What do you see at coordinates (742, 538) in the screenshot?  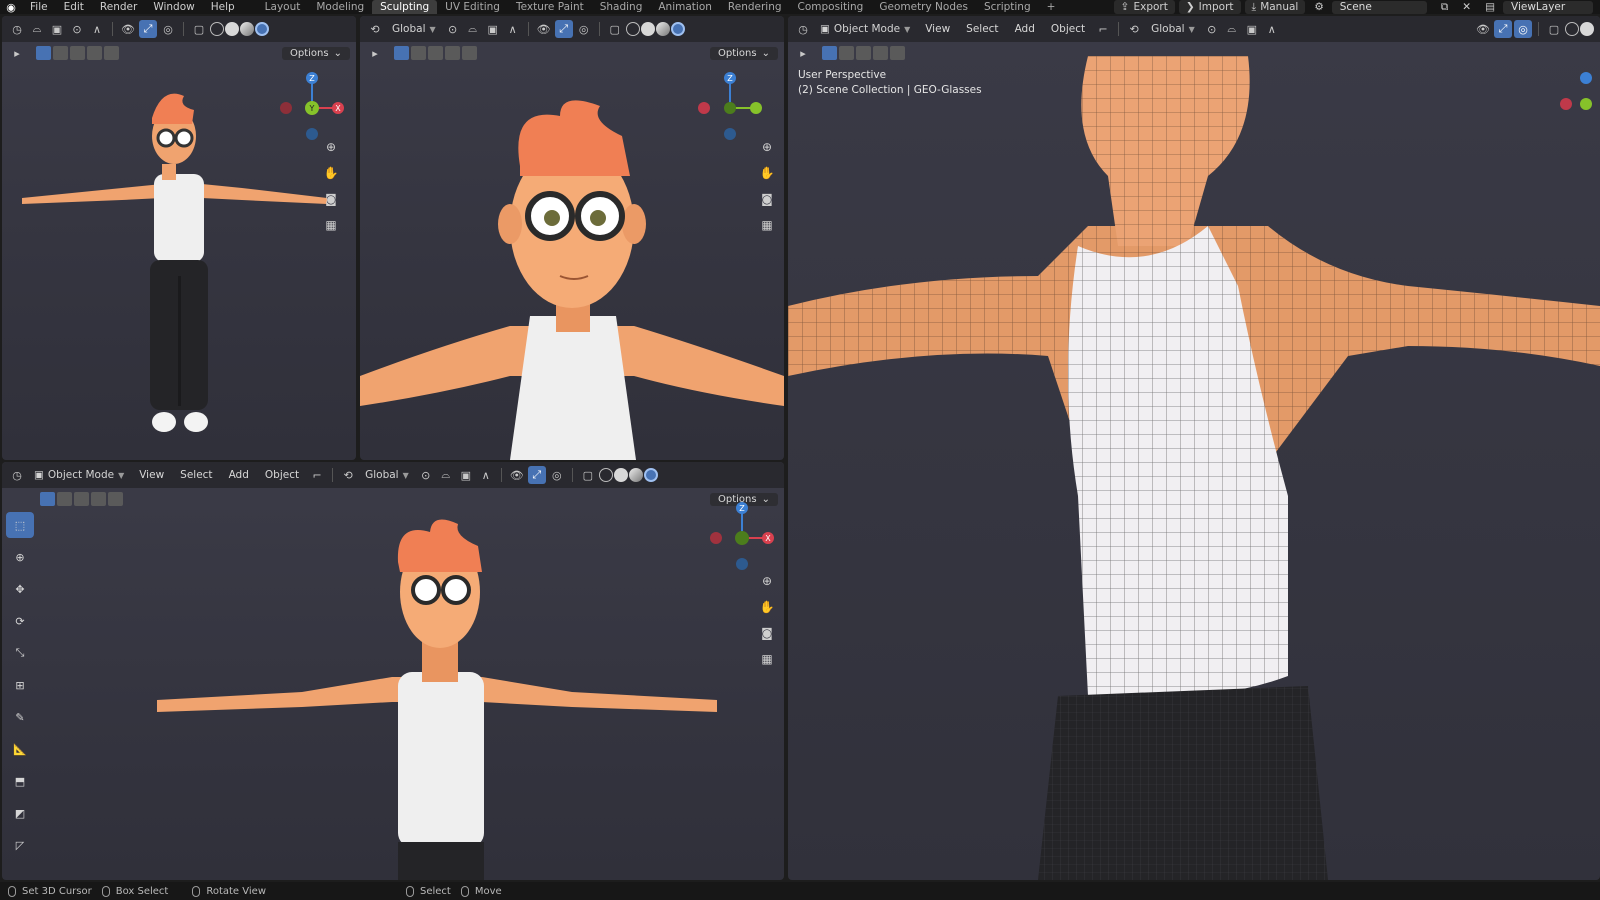 I see `navigation-gizmo: Z X` at bounding box center [742, 538].